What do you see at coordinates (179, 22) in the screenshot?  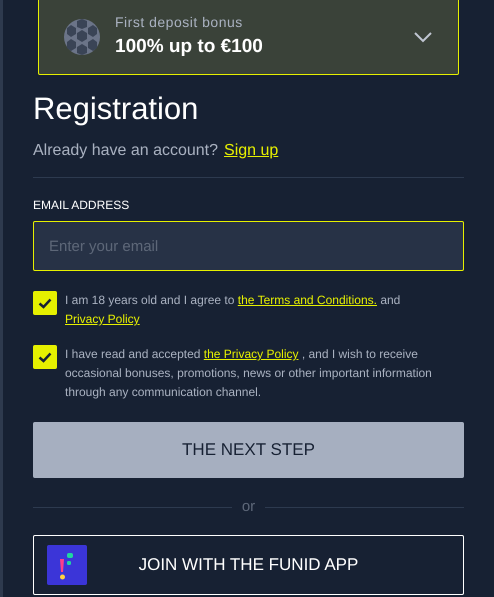 I see `bonus-label: First deposit bonus` at bounding box center [179, 22].